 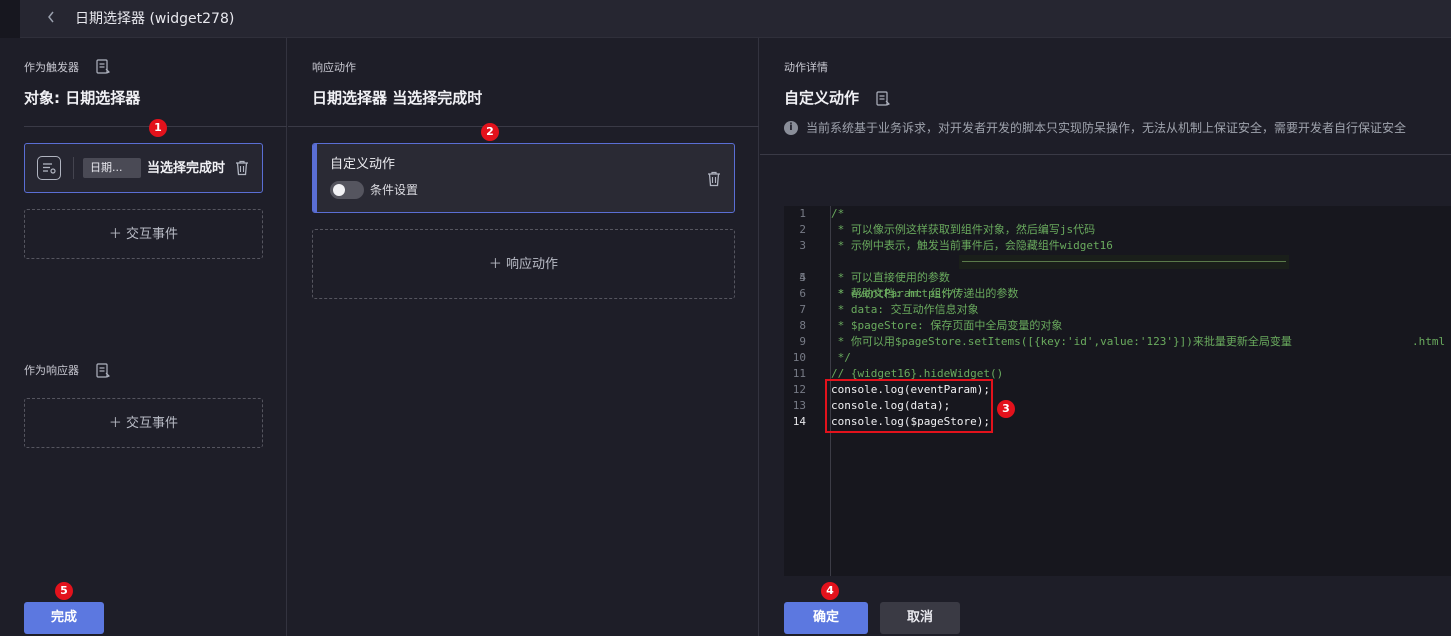 I want to click on redacted-url, so click(x=1124, y=262).